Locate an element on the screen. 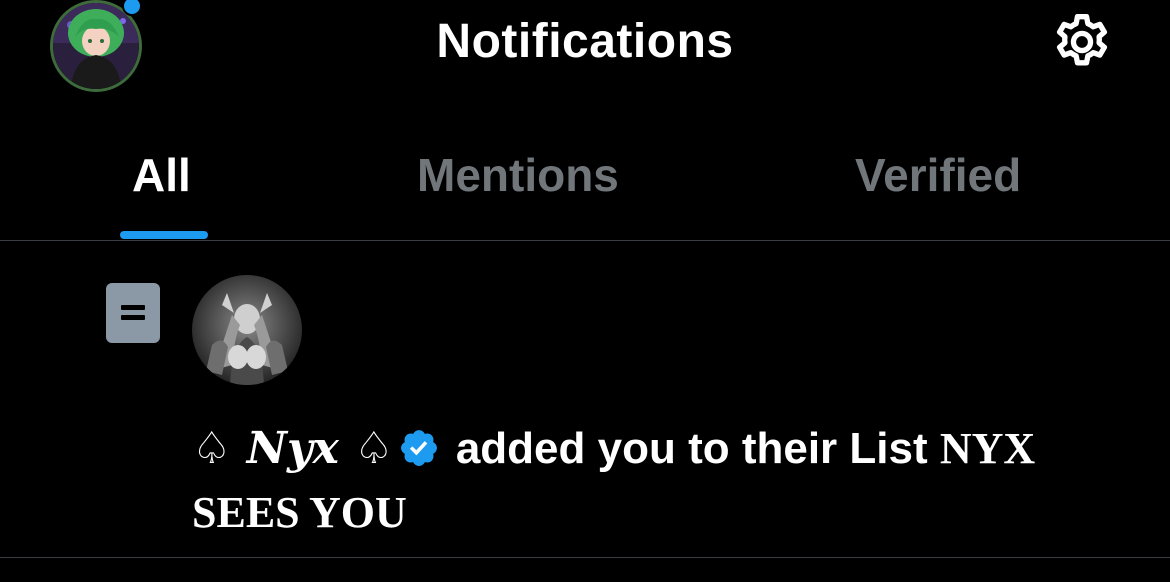 The width and height of the screenshot is (1170, 582). verified-badge-icon is located at coordinates (418, 448).